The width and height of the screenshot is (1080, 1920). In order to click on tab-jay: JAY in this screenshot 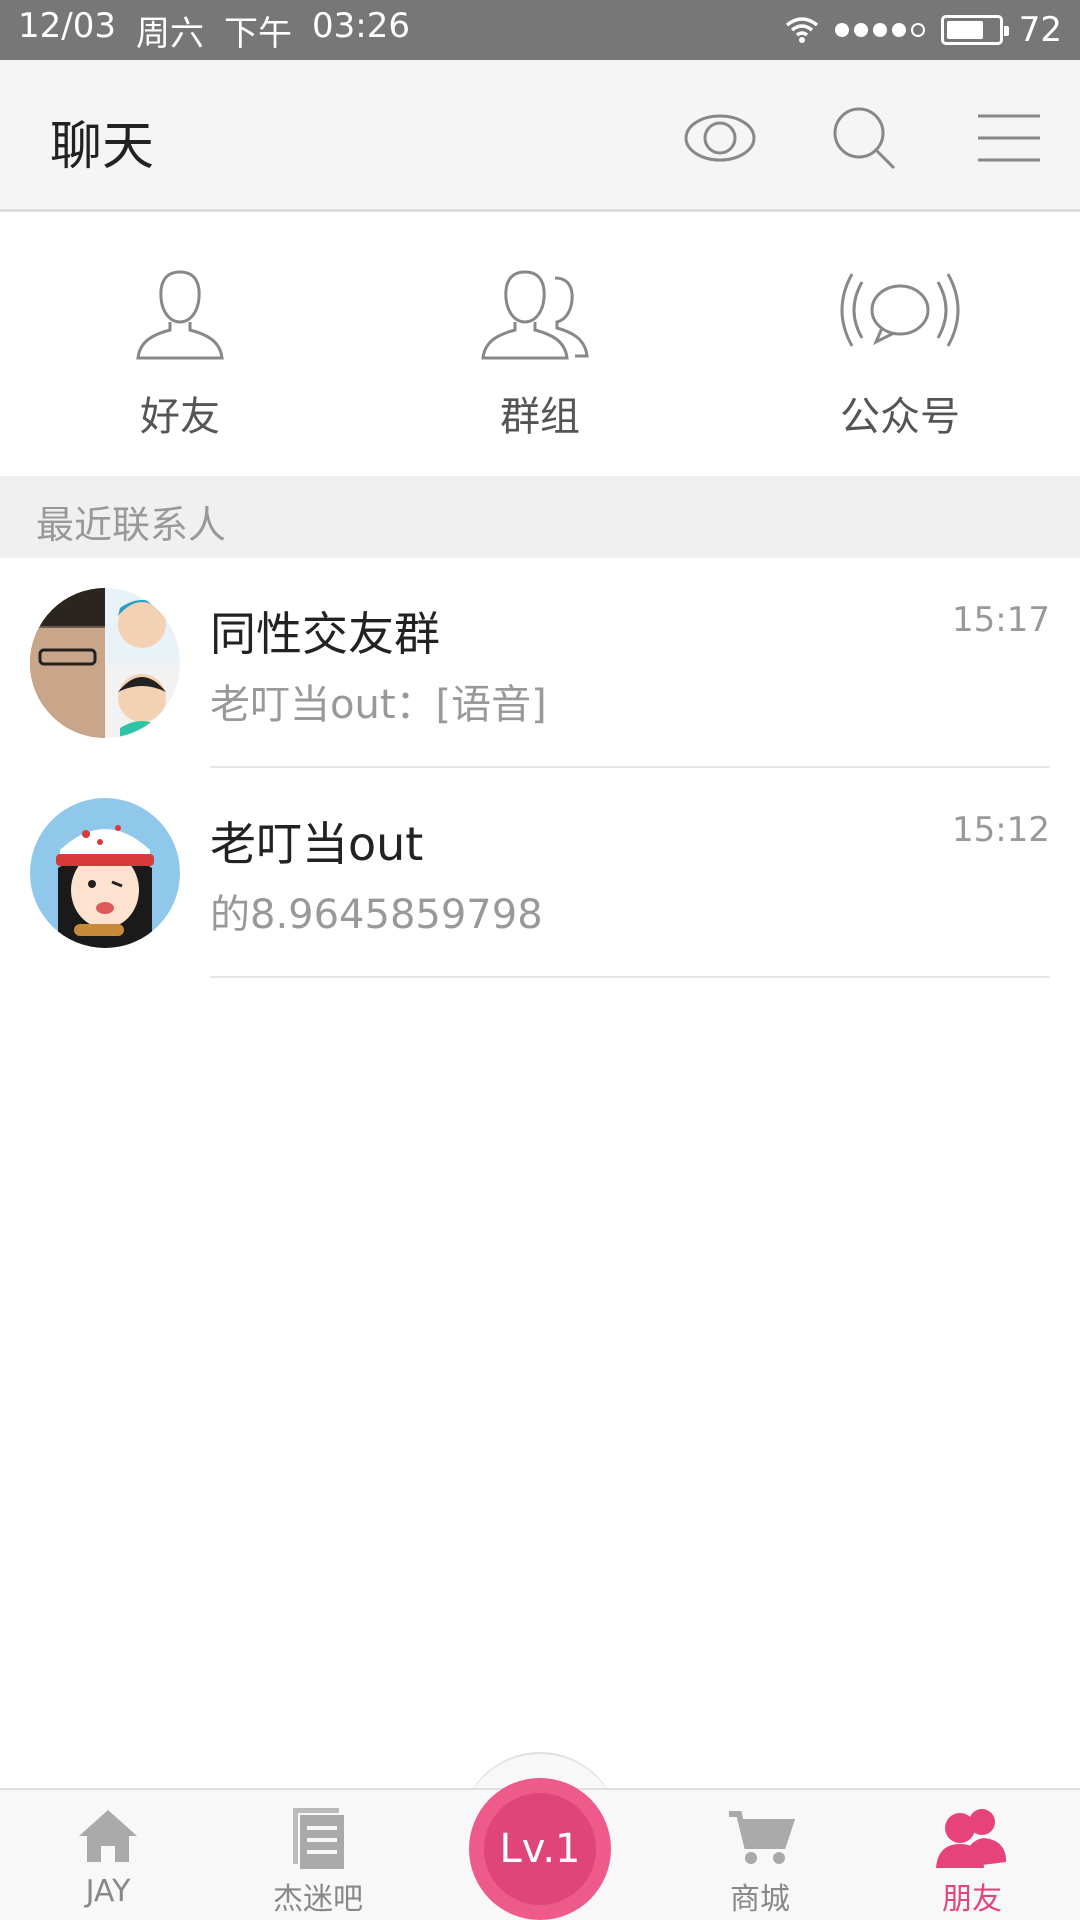, I will do `click(108, 1855)`.